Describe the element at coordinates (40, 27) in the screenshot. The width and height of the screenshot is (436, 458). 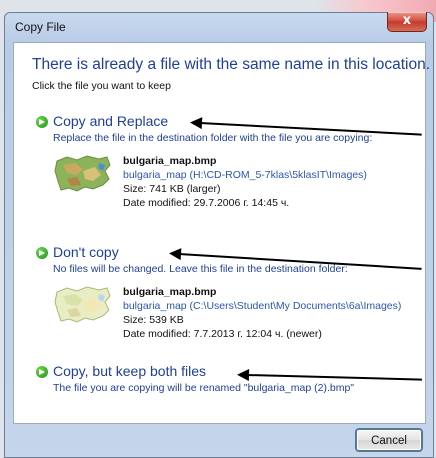
I see `window-title: Copy File` at that location.